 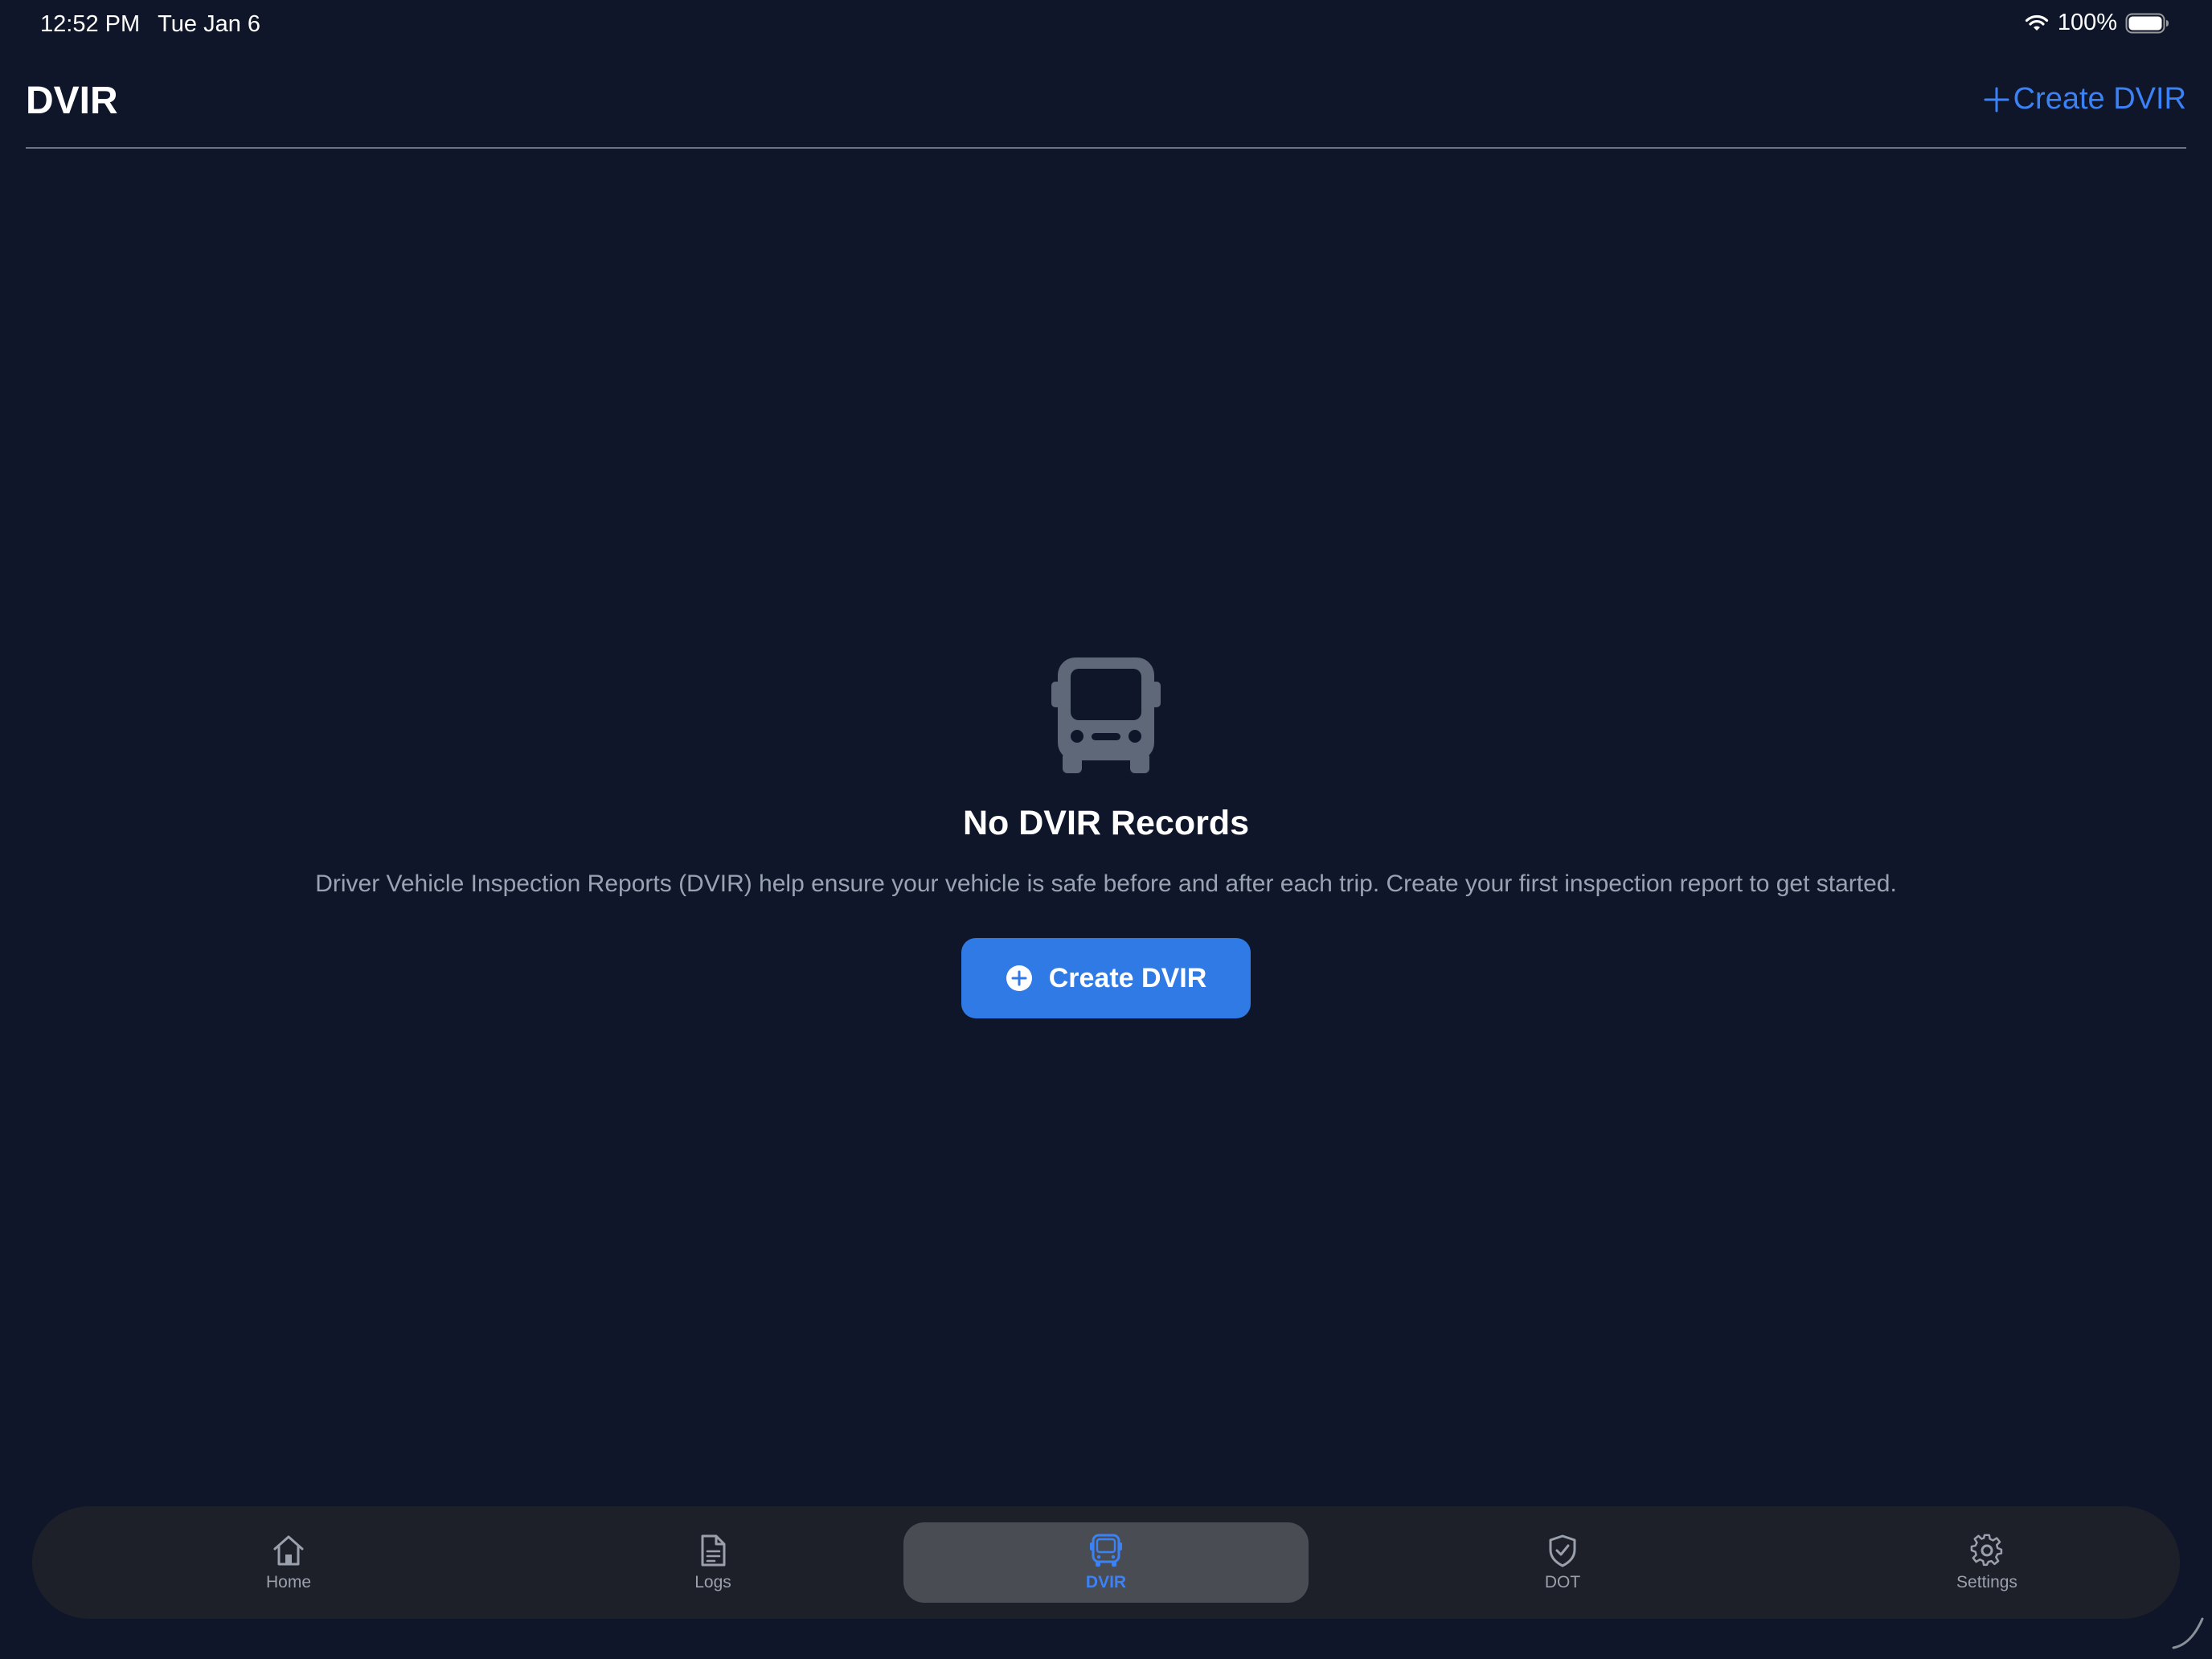 What do you see at coordinates (2188, 1633) in the screenshot?
I see `resize-handle-icon` at bounding box center [2188, 1633].